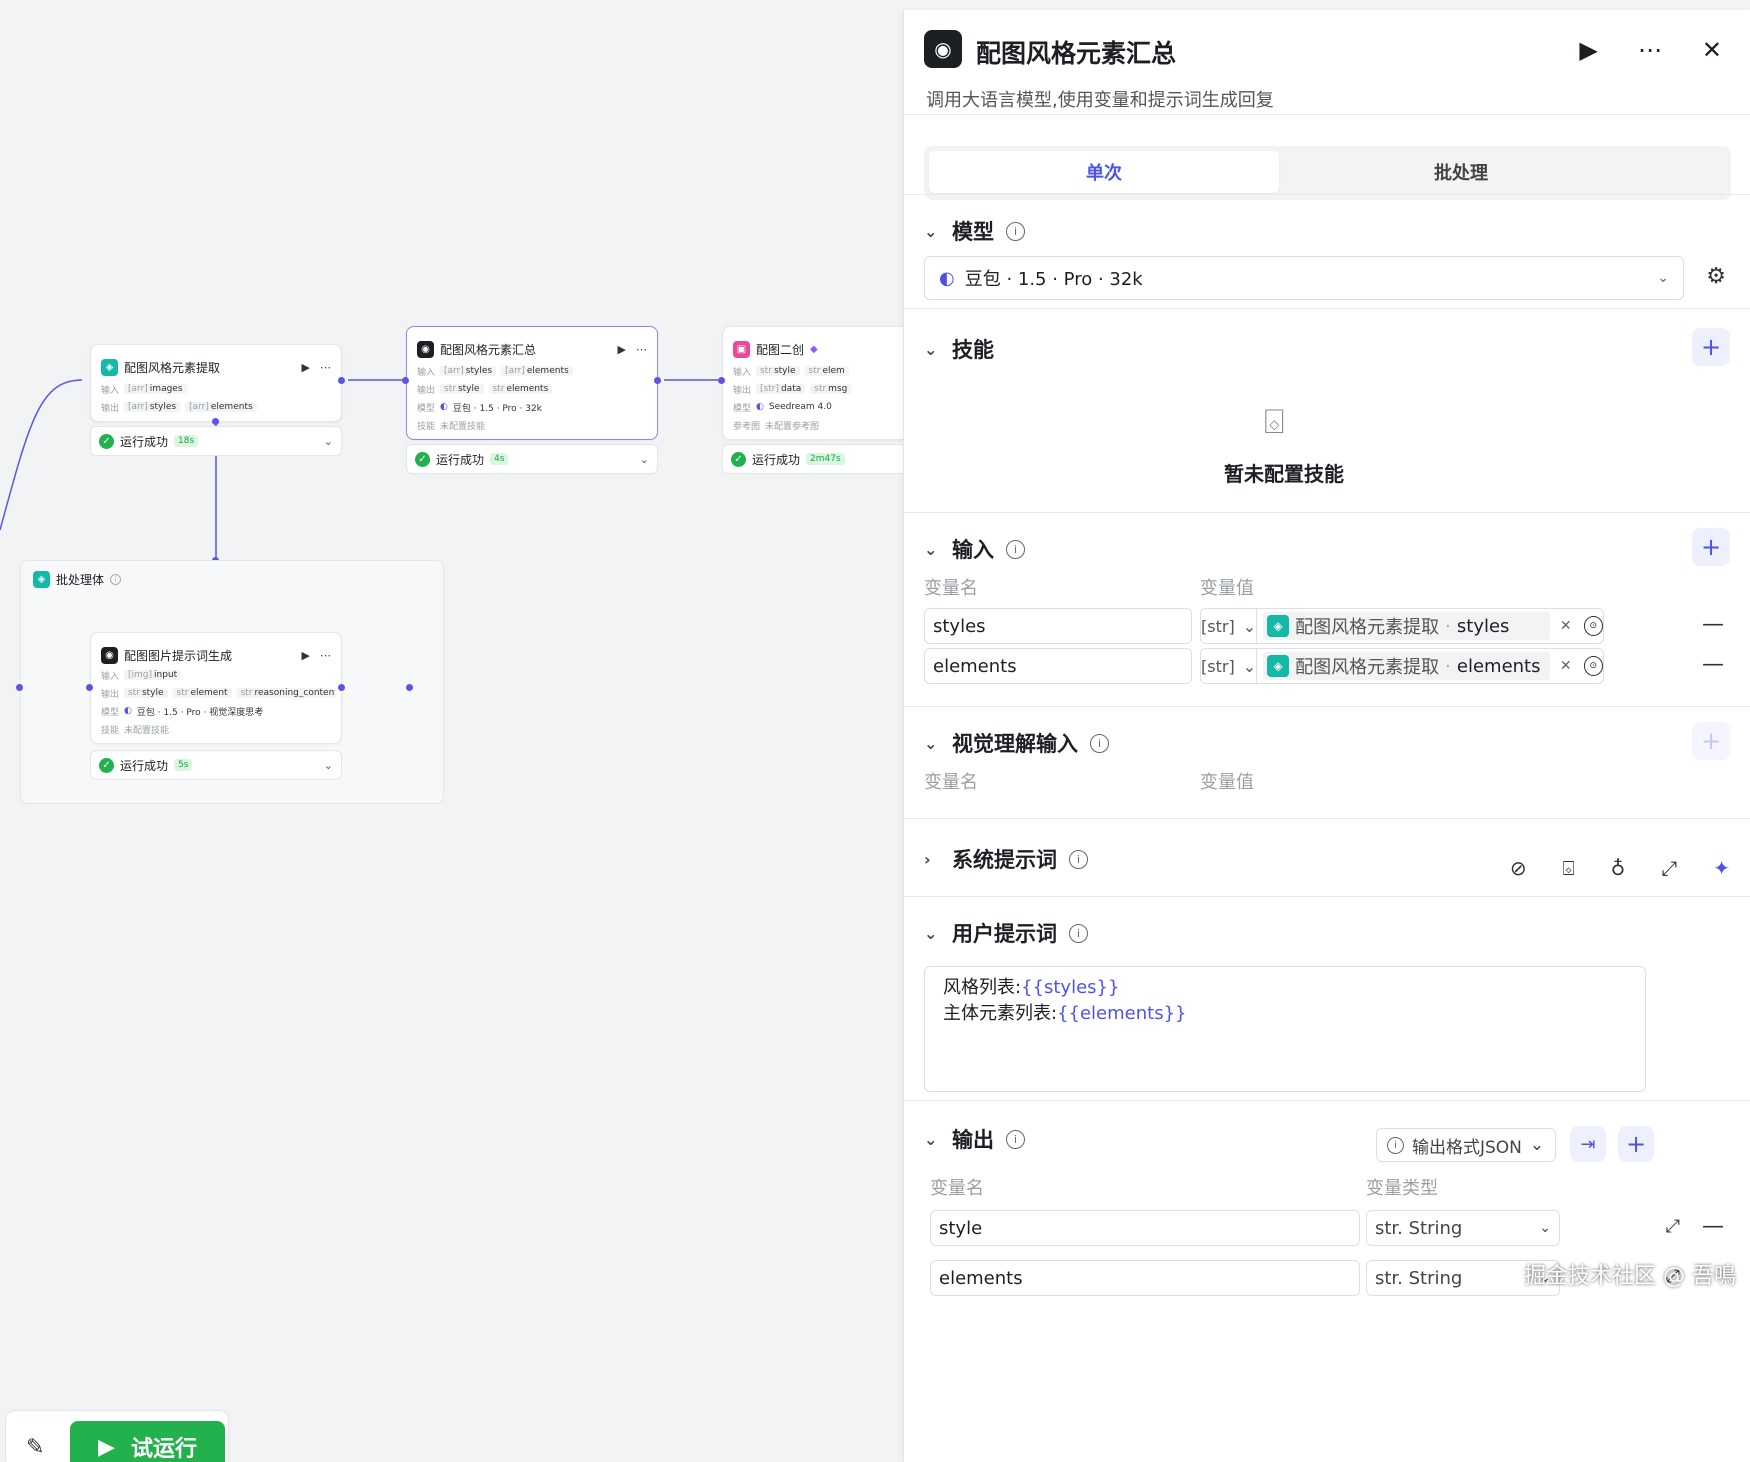 The image size is (1750, 1462). Describe the element at coordinates (520, 389) in the screenshot. I see `io-tag: str elements` at that location.